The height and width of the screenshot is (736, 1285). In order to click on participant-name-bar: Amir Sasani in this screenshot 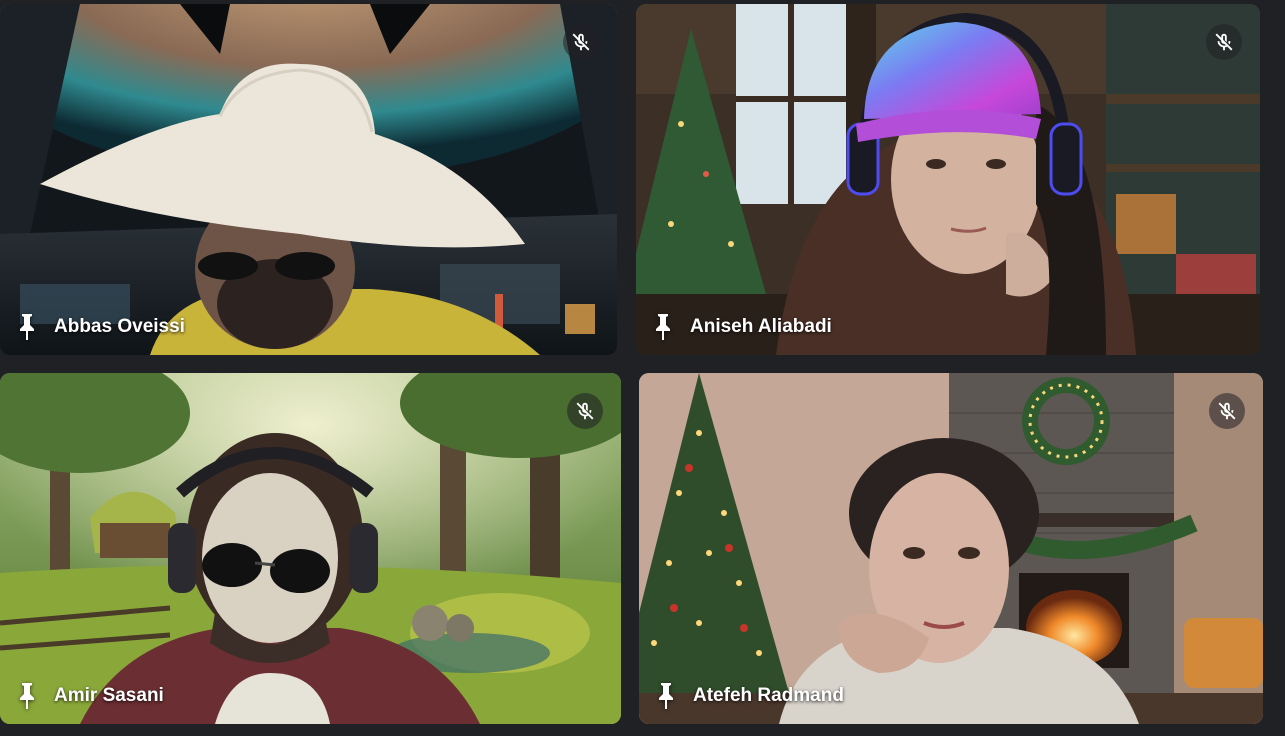, I will do `click(89, 696)`.